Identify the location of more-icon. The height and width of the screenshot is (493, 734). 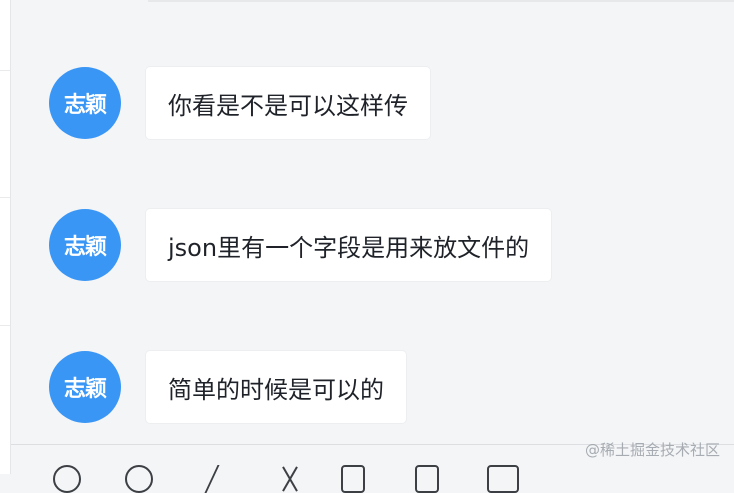
(503, 479).